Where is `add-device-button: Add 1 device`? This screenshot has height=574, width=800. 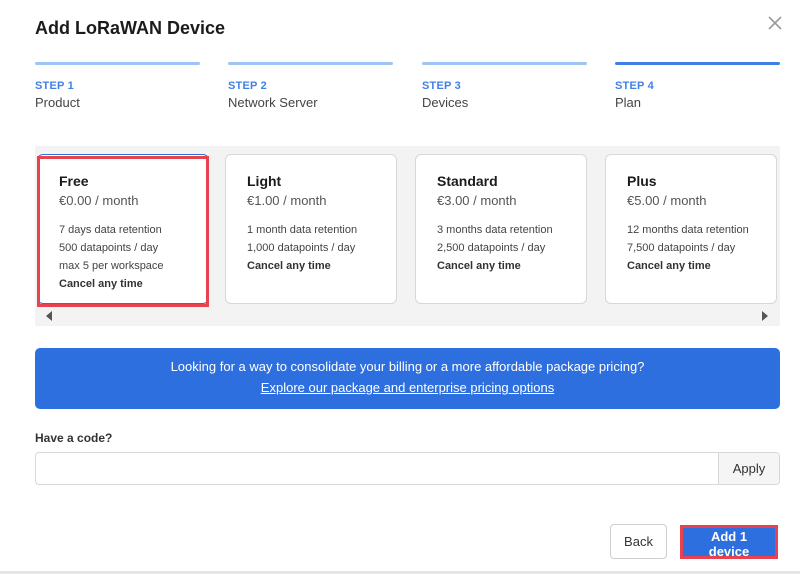 add-device-button: Add 1 device is located at coordinates (729, 542).